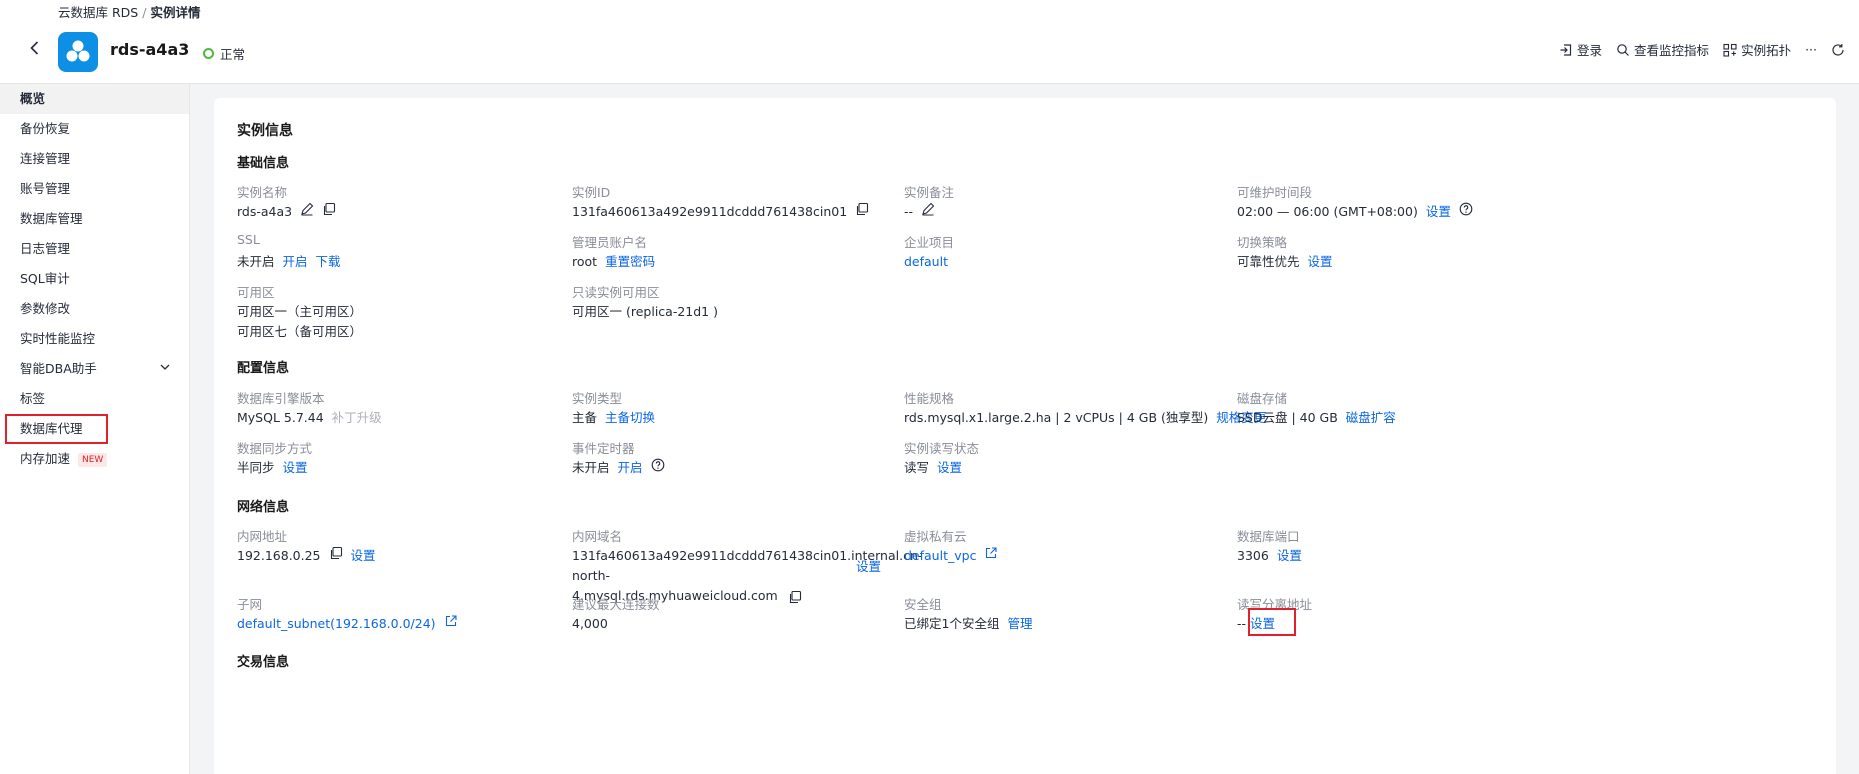  Describe the element at coordinates (935, 536) in the screenshot. I see `field-label: 虚拟私有云` at that location.